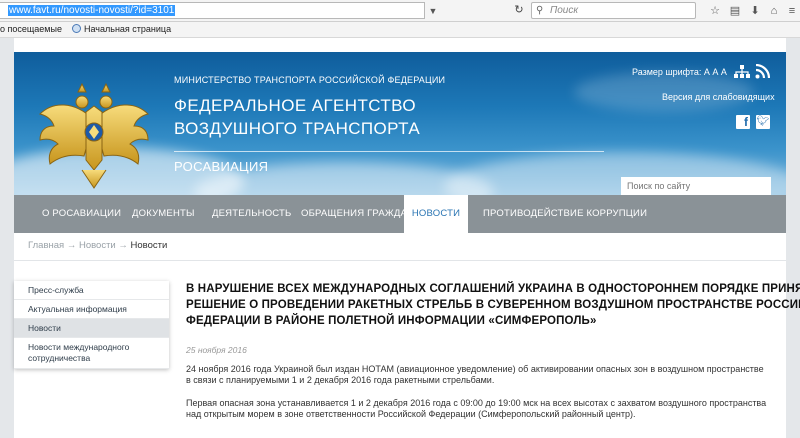 Image resolution: width=800 pixels, height=438 pixels. What do you see at coordinates (679, 72) in the screenshot?
I see `font-size-switcher: Размер шрифта: А А А` at bounding box center [679, 72].